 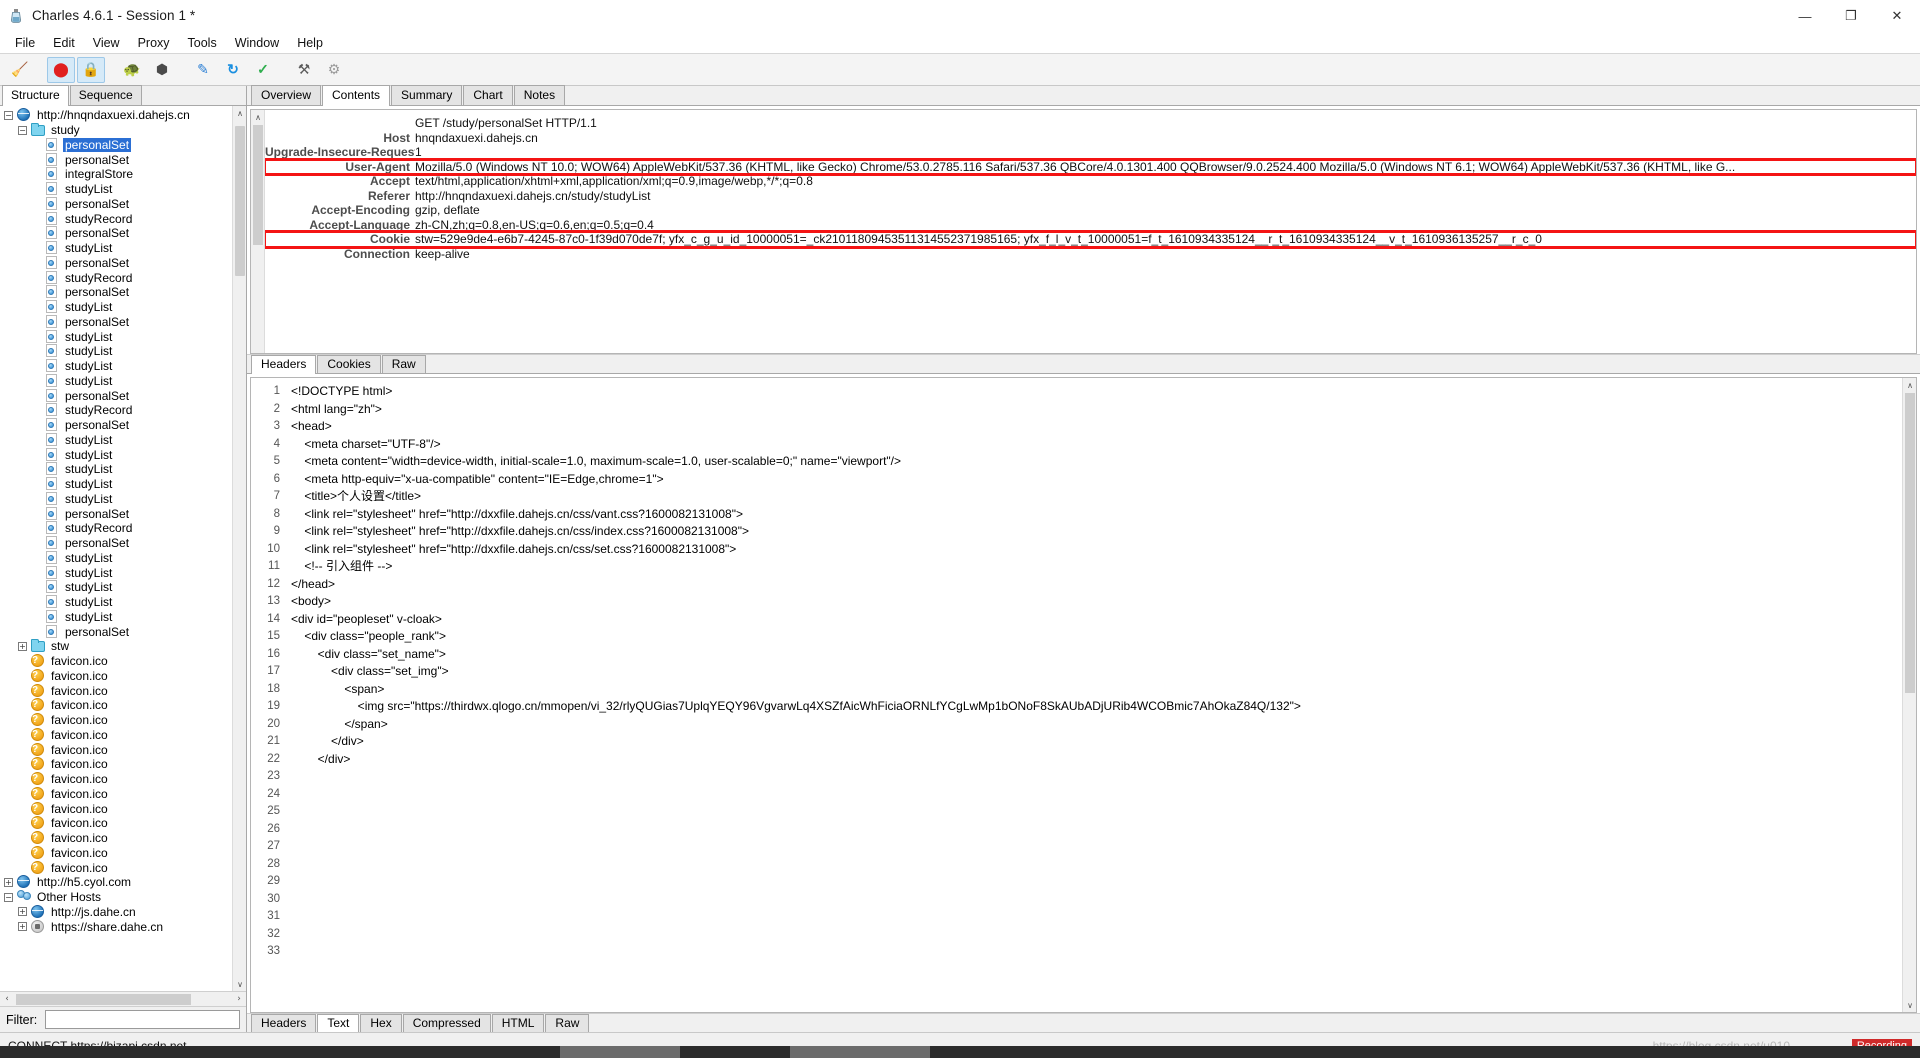 What do you see at coordinates (286, 95) in the screenshot?
I see `tab-overview: Overview` at bounding box center [286, 95].